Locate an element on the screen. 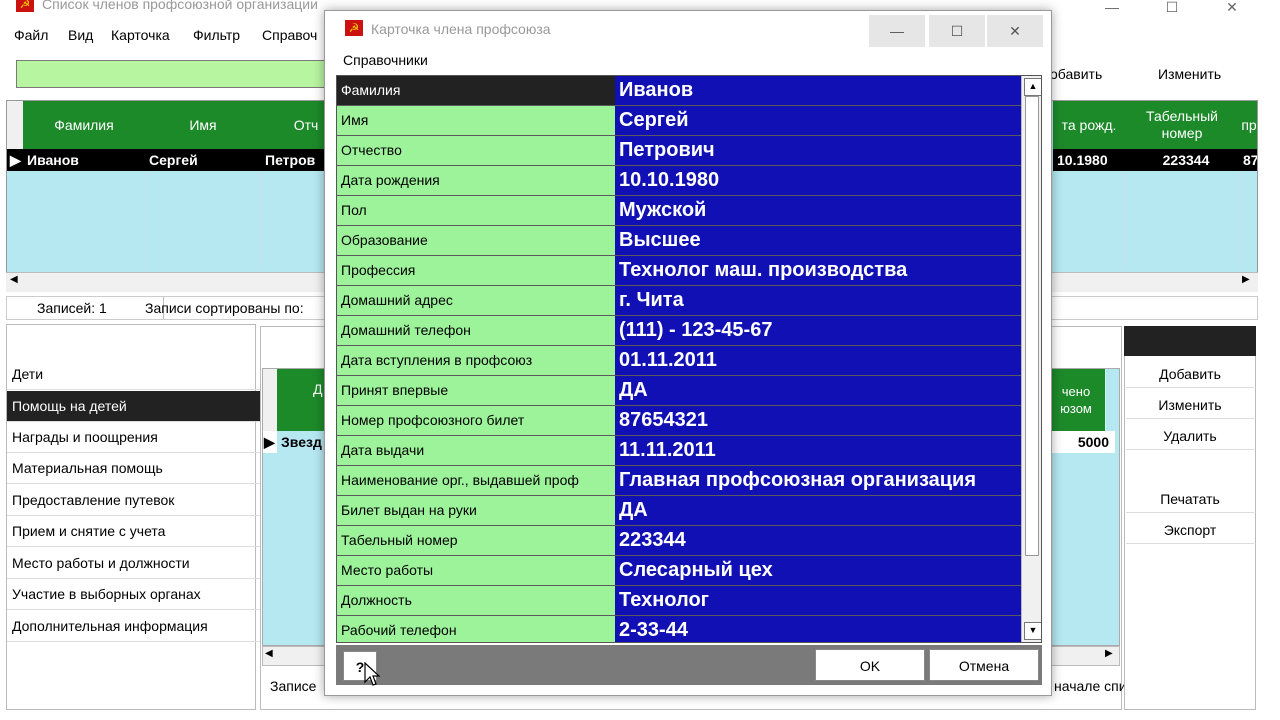 The height and width of the screenshot is (720, 1280). field-row: Дата выдачи 11.11.2011 is located at coordinates (679, 451).